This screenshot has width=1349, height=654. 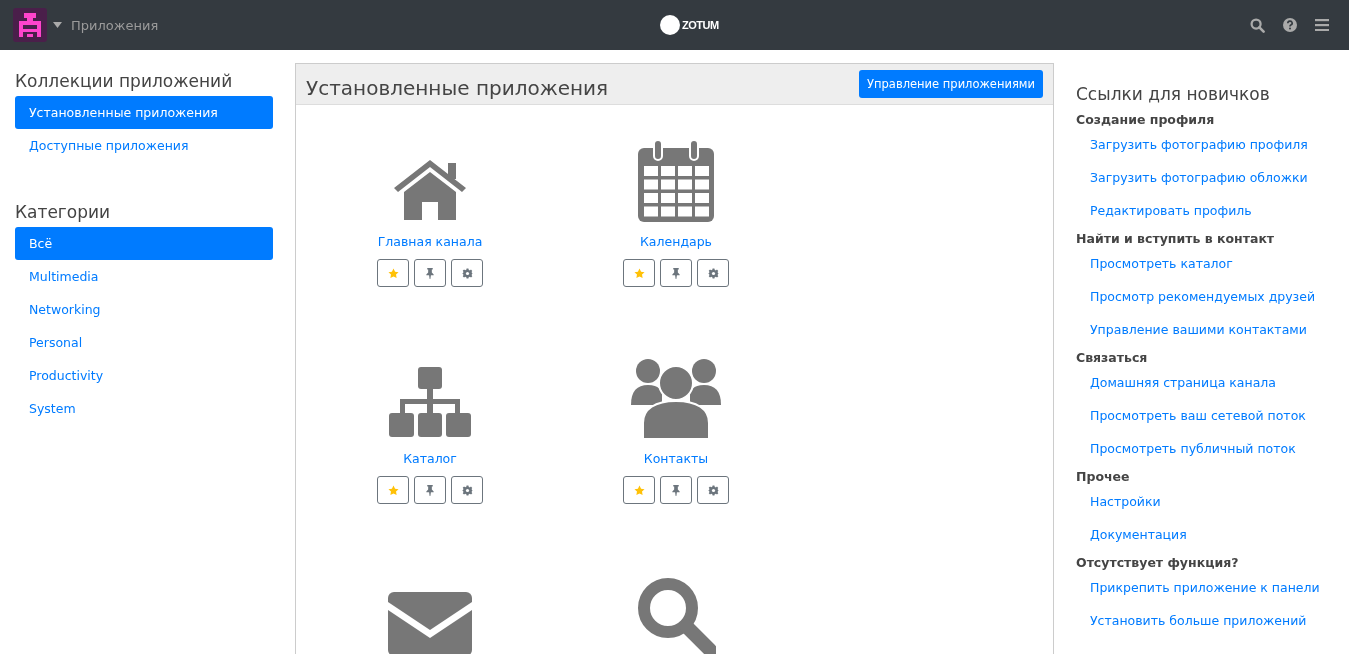 I want to click on section-title: Ссылки для новичков, so click(x=1173, y=94).